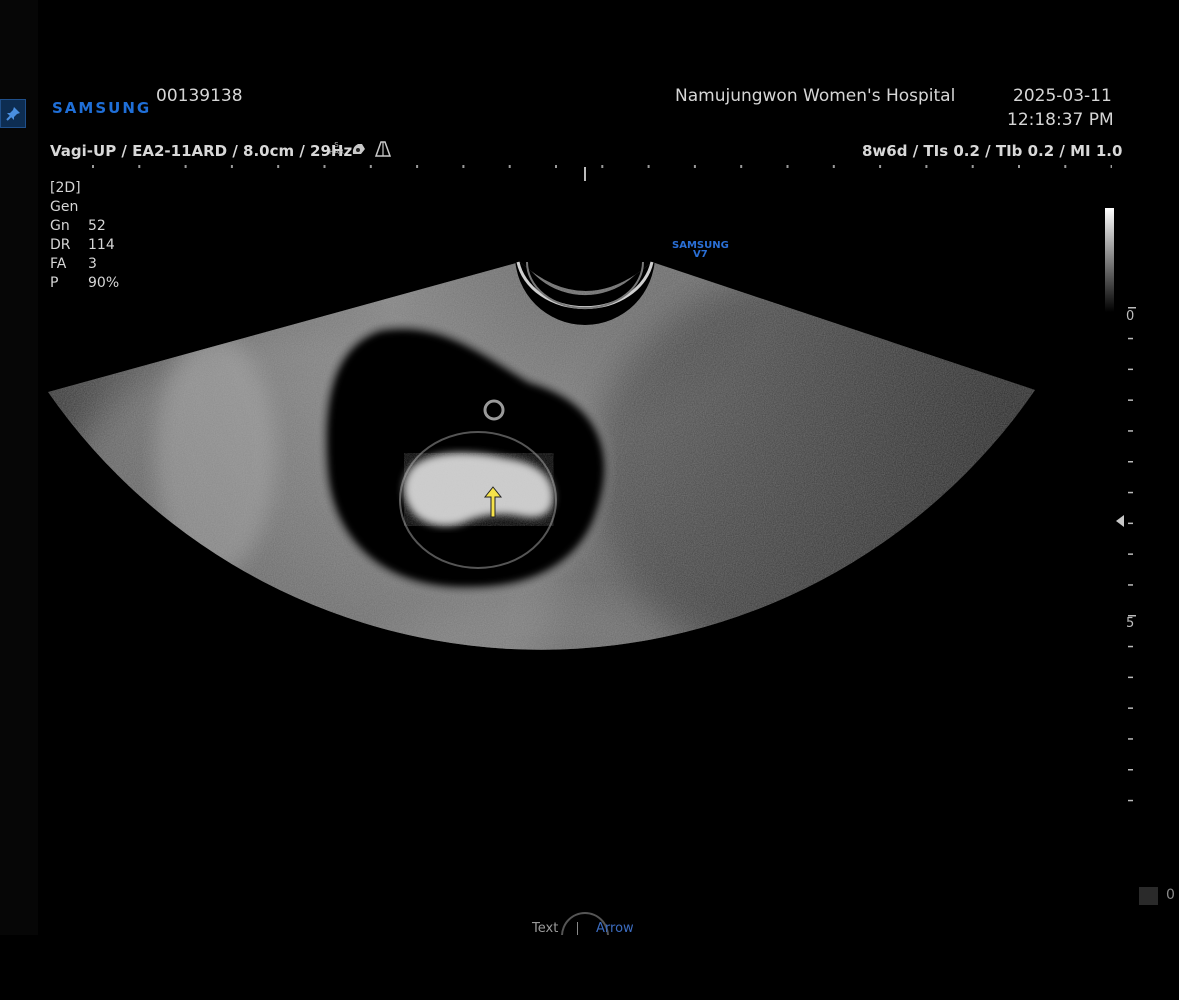 The image size is (1179, 1000). Describe the element at coordinates (992, 151) in the screenshot. I see `safety-indices: 8w6d / TIs 0.2 / TIb 0.2 / MI 1.0` at that location.